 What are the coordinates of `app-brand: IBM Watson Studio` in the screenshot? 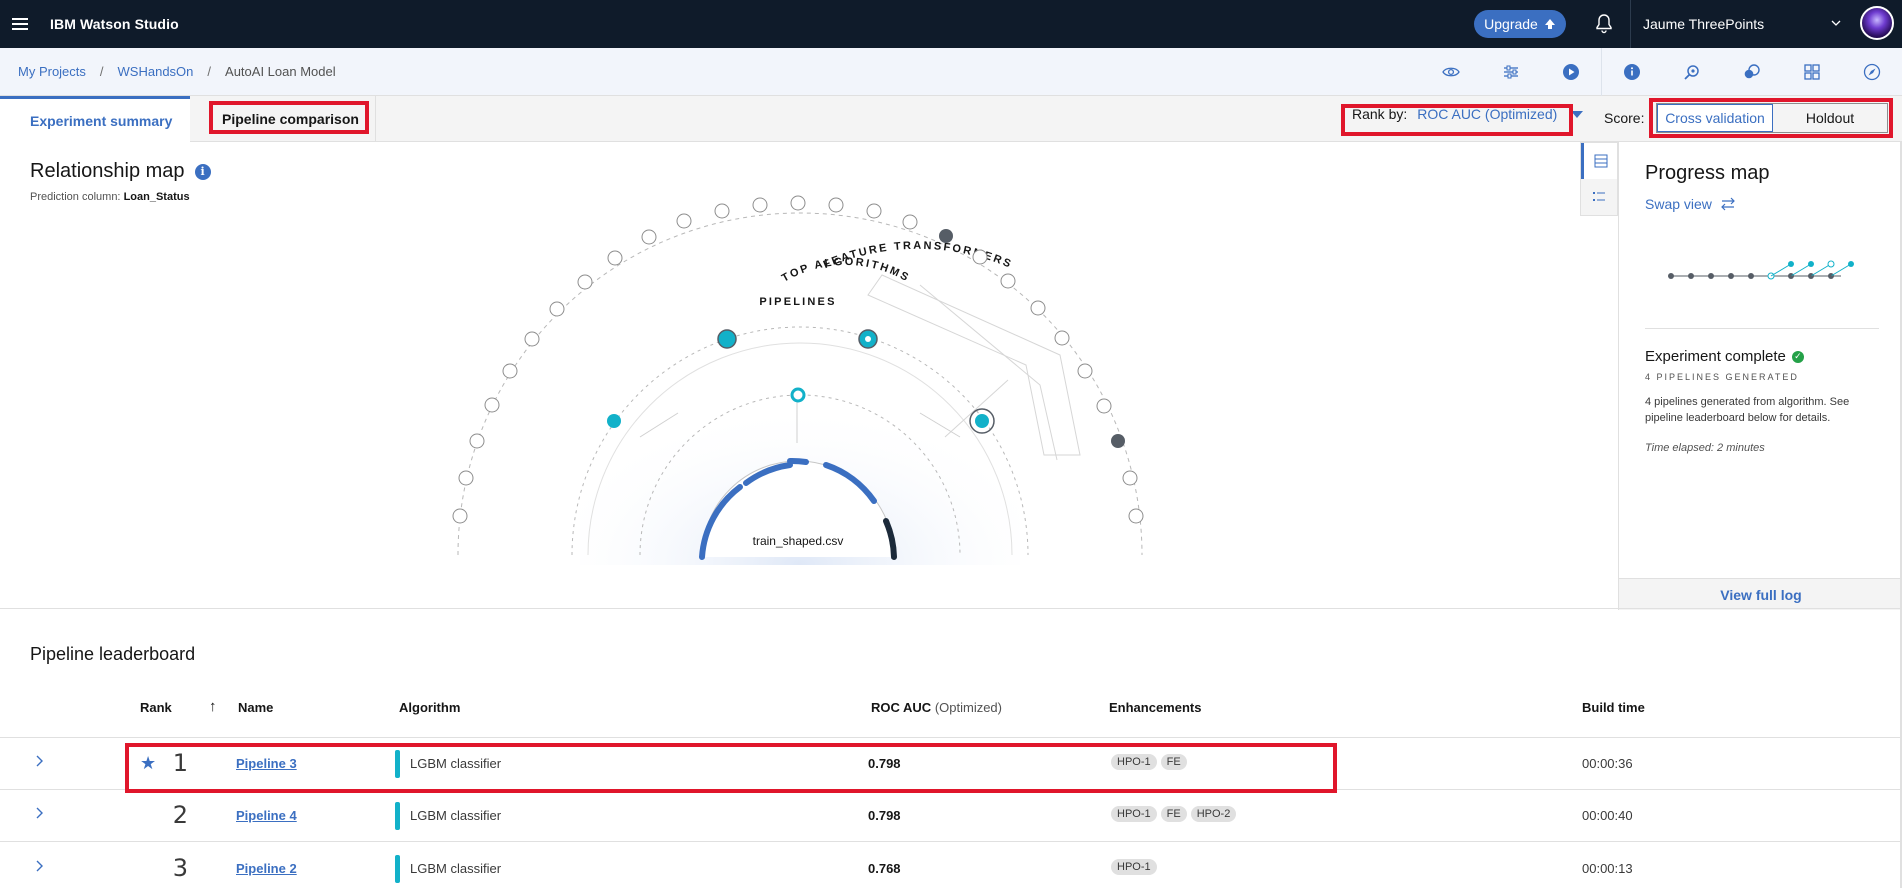 It's located at (114, 24).